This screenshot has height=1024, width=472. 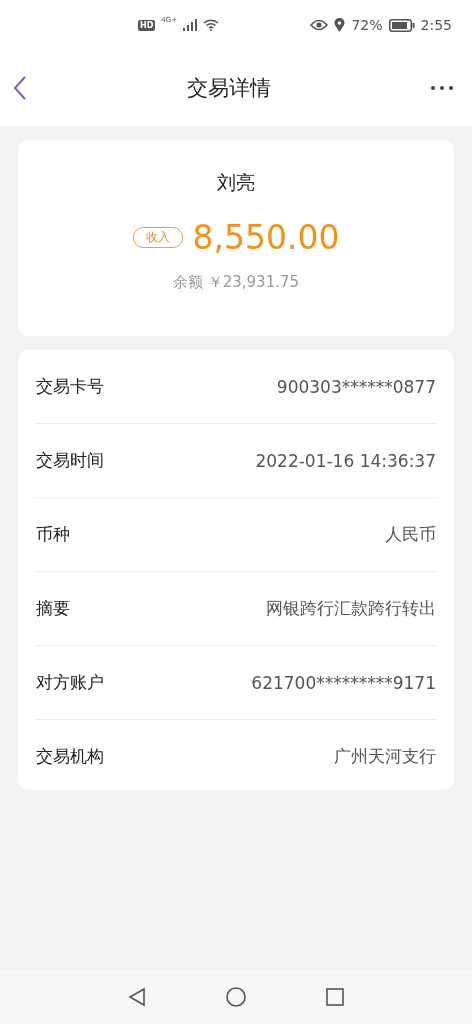 What do you see at coordinates (351, 608) in the screenshot?
I see `detail-value: 网银跨行汇款跨行转出` at bounding box center [351, 608].